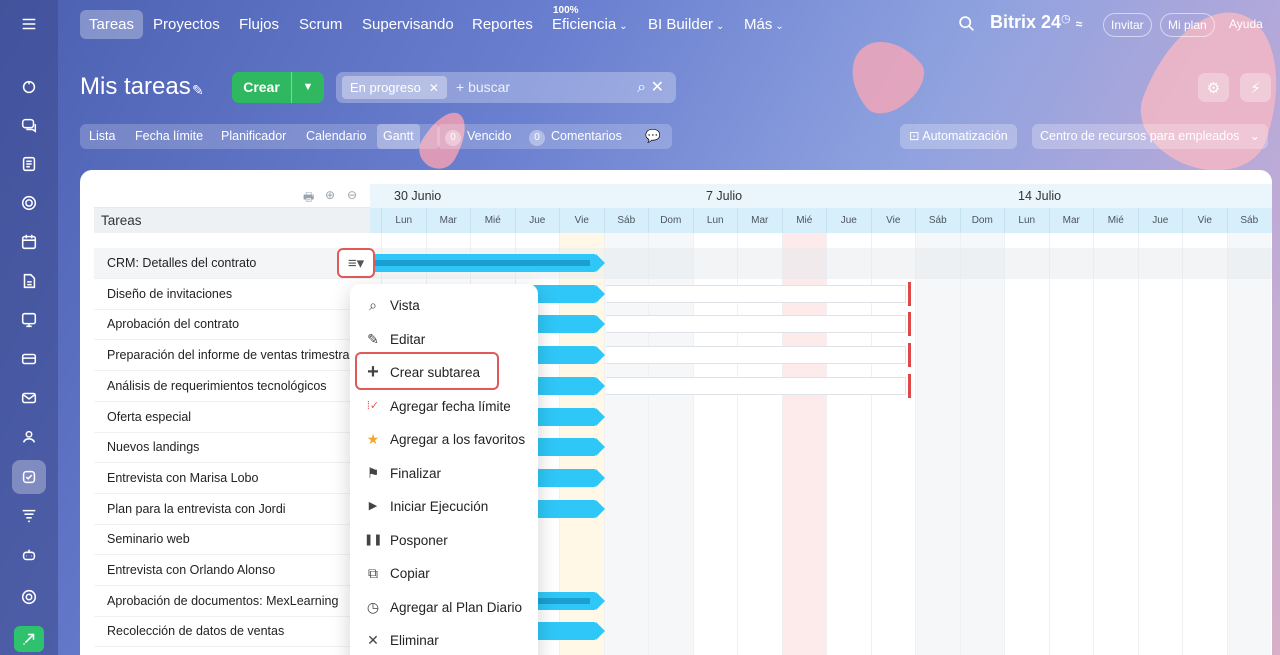 The image size is (1280, 655). Describe the element at coordinates (232, 325) in the screenshot. I see `task-row: Aprobación del contrato` at that location.